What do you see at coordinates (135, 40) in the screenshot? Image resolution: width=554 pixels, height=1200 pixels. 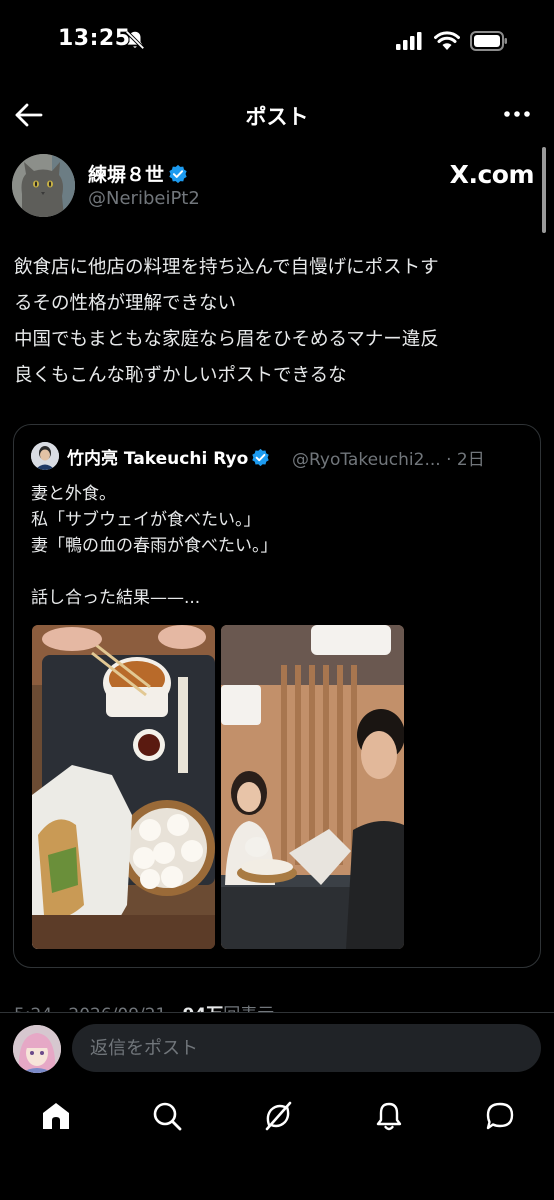 I see `bell-slash-icon` at bounding box center [135, 40].